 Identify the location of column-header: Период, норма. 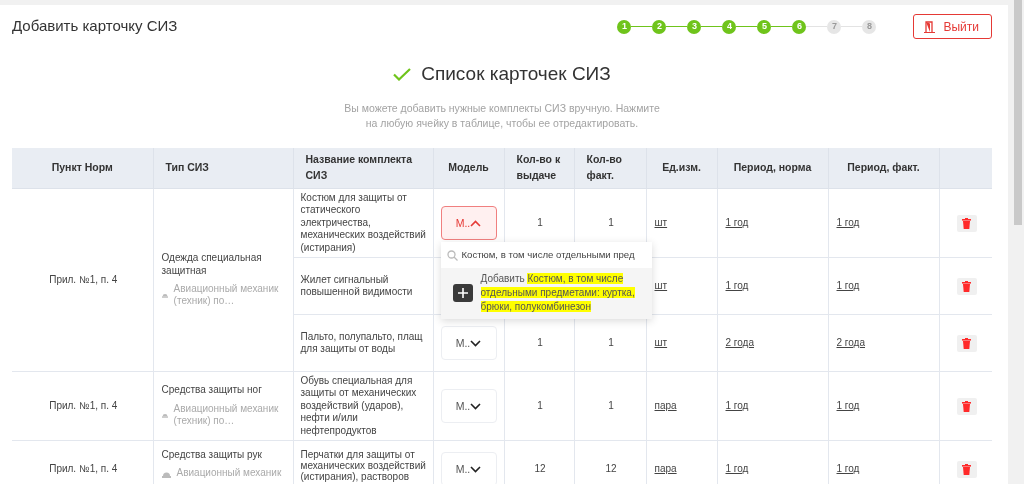
(772, 168).